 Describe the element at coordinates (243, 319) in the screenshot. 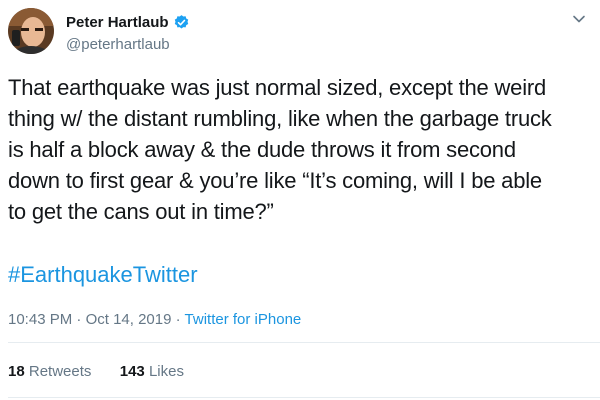

I see `tweet-source-link: Twitter for iPhone` at that location.